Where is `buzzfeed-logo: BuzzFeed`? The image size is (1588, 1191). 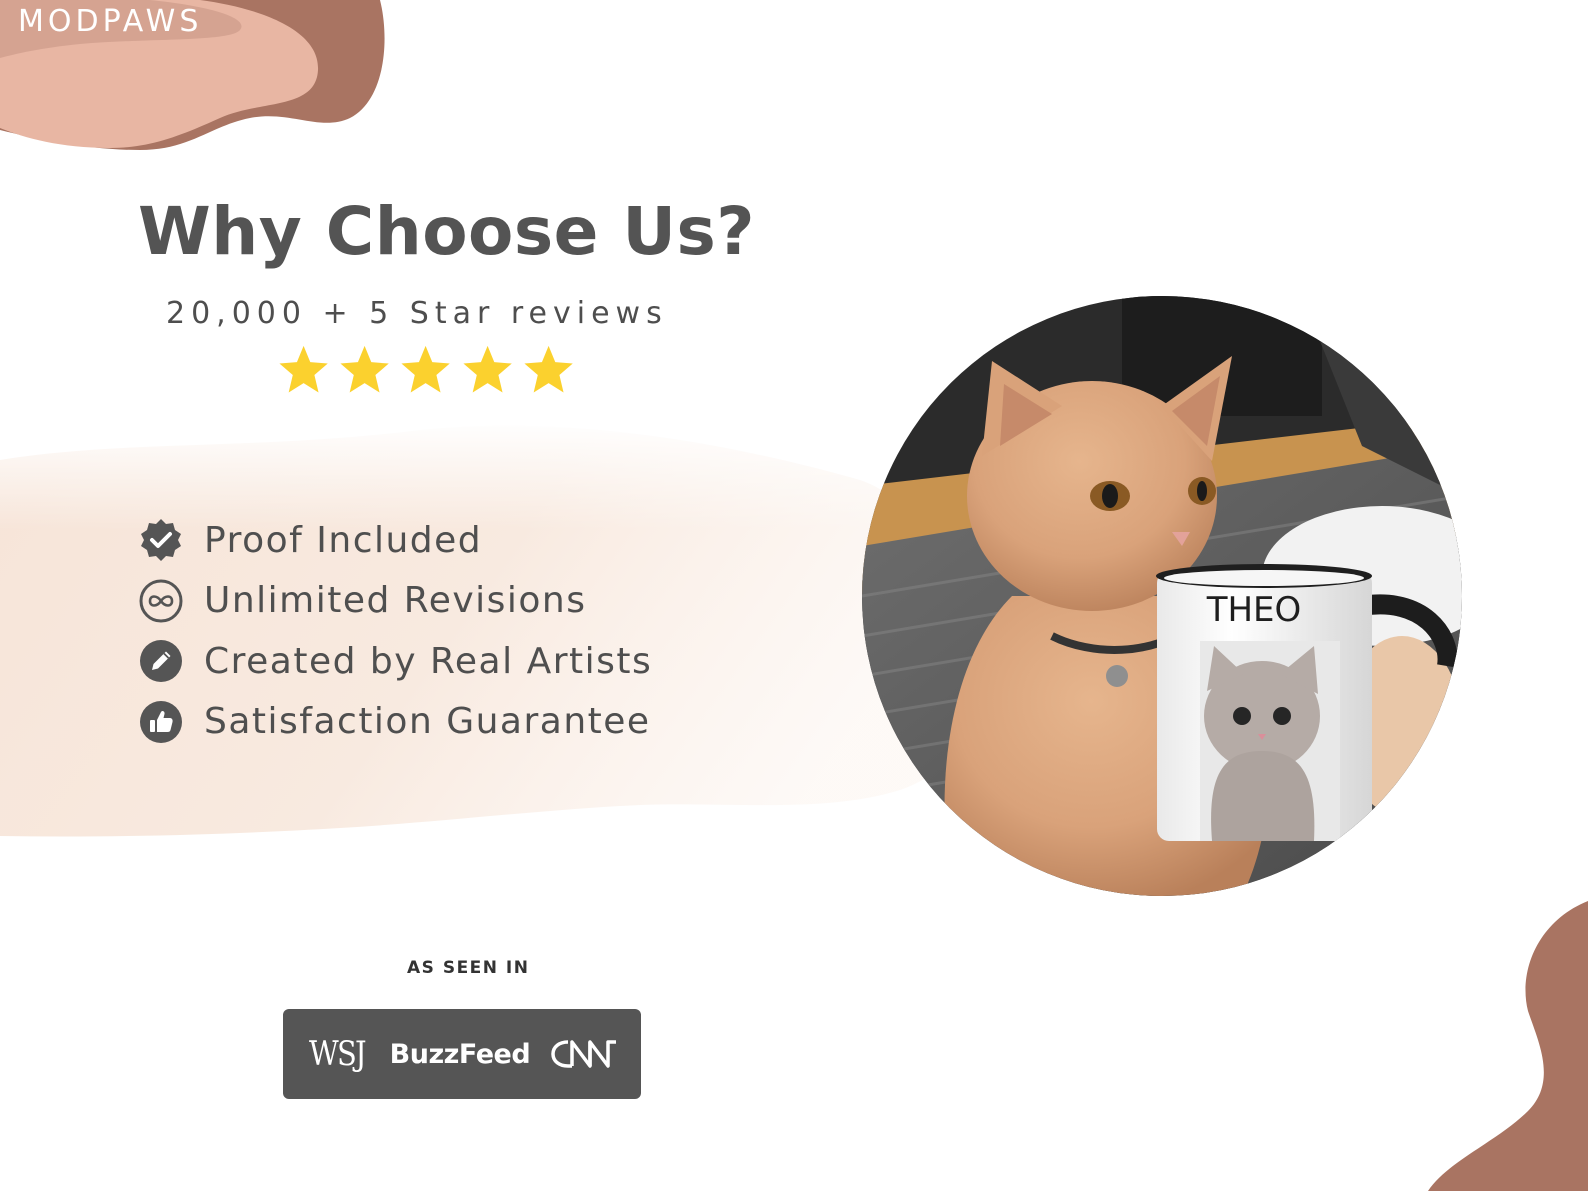
buzzfeed-logo: BuzzFeed is located at coordinates (460, 1054).